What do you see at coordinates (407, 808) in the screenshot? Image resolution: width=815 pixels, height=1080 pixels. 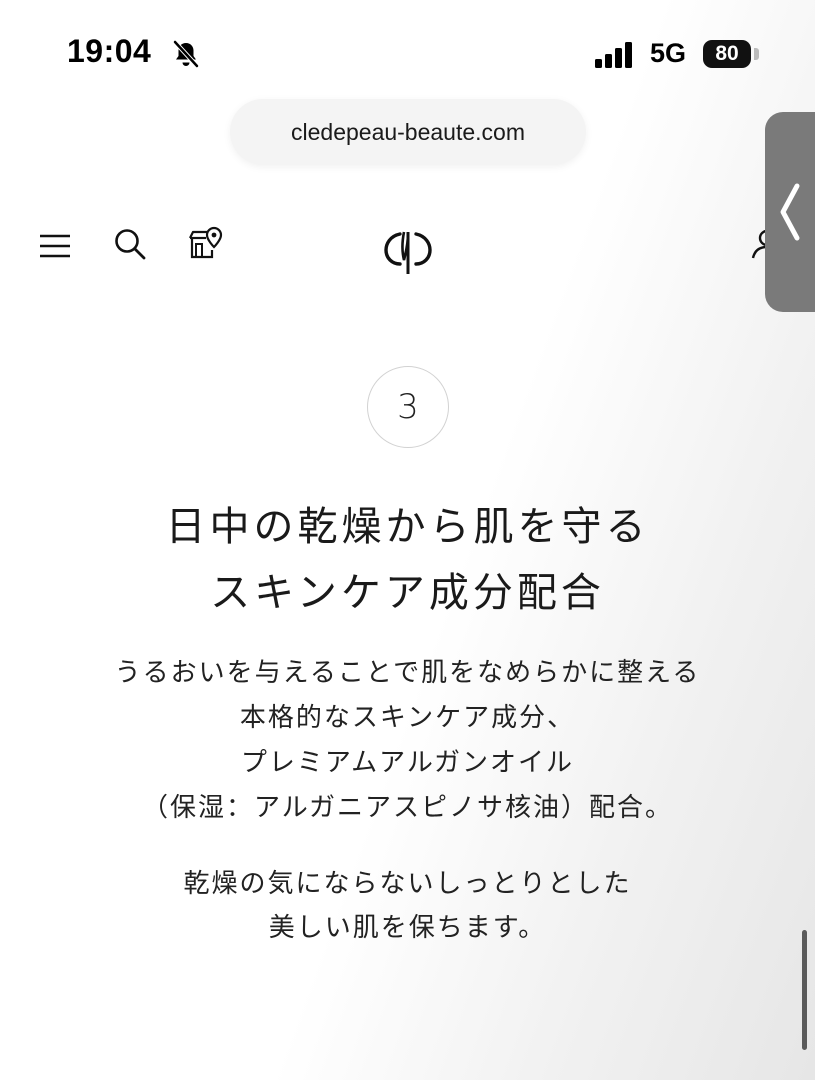 I see `body-text-line: （保湿：アルガニアスピノサ核油）配合。` at bounding box center [407, 808].